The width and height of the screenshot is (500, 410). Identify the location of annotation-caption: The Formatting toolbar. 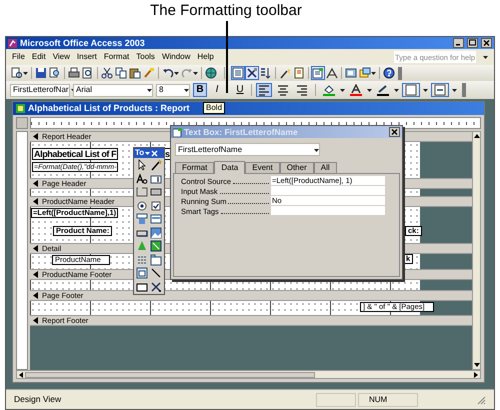
(226, 11).